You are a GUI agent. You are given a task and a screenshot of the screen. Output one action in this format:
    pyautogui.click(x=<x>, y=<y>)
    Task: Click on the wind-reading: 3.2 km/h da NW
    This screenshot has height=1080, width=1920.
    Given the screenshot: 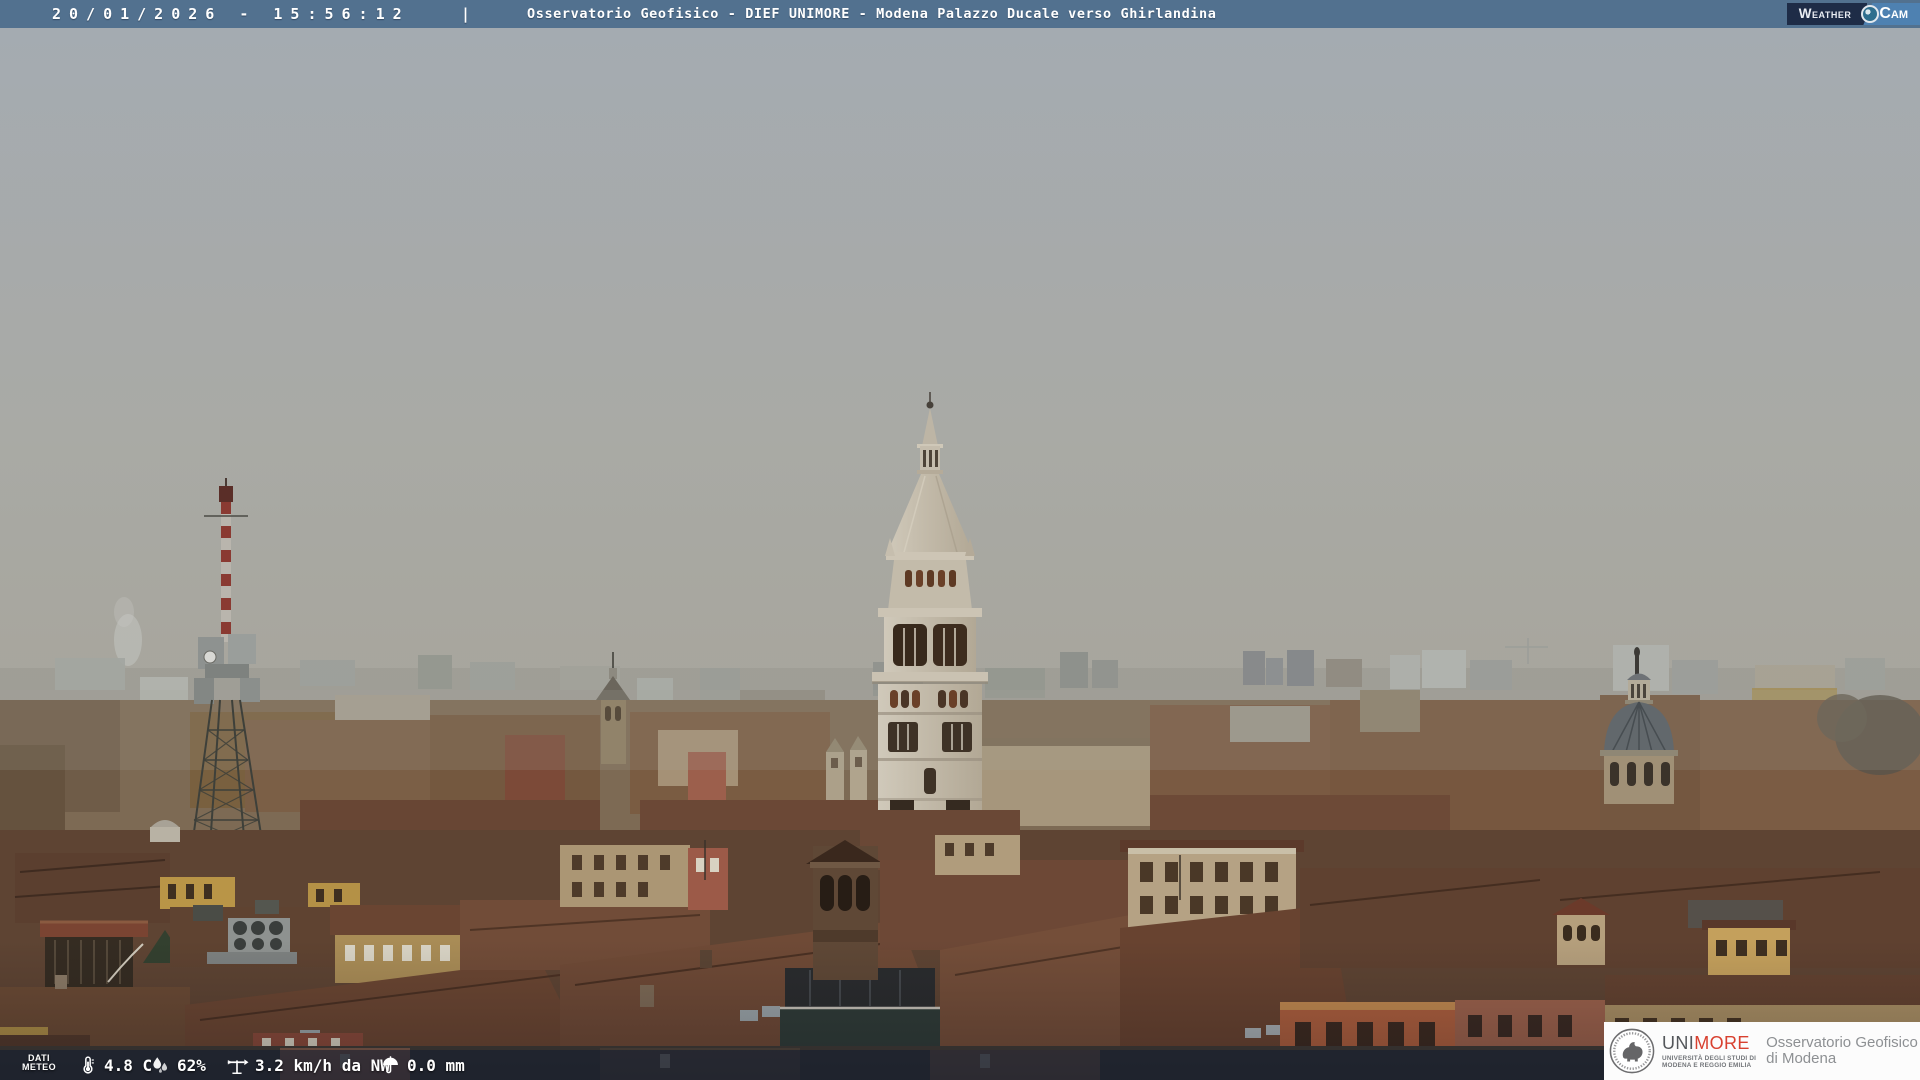 What is the action you would take?
    pyautogui.click(x=307, y=1065)
    